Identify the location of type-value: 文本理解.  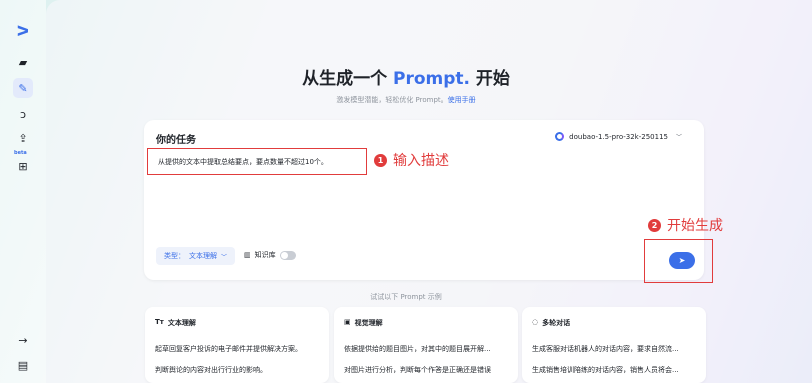
(203, 256).